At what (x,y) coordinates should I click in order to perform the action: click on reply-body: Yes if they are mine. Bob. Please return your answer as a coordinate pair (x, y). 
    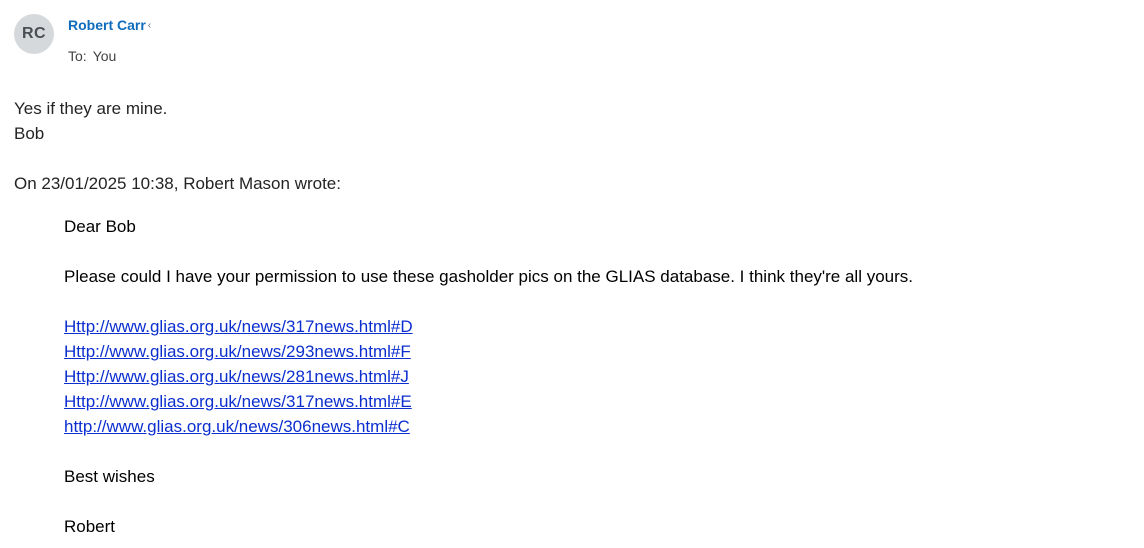
    Looking at the image, I should click on (90, 121).